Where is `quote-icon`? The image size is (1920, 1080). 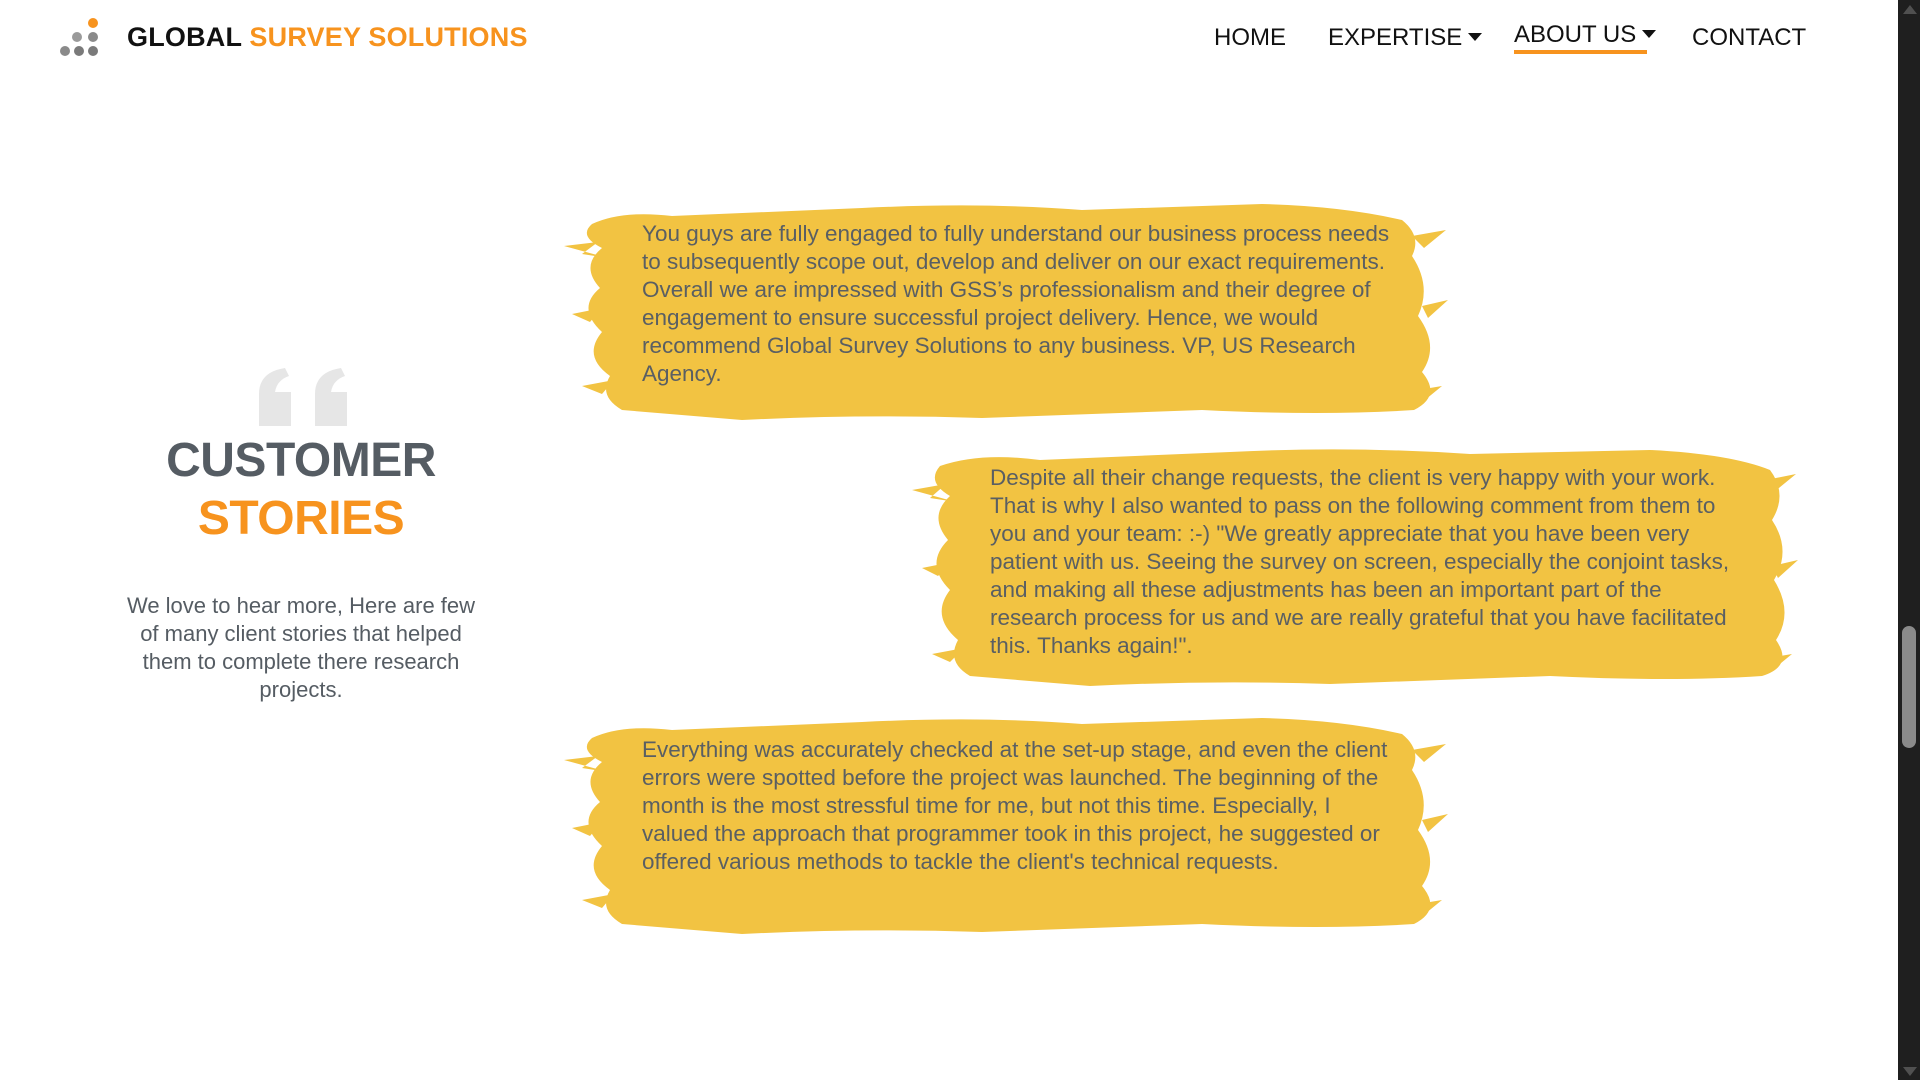 quote-icon is located at coordinates (303, 397).